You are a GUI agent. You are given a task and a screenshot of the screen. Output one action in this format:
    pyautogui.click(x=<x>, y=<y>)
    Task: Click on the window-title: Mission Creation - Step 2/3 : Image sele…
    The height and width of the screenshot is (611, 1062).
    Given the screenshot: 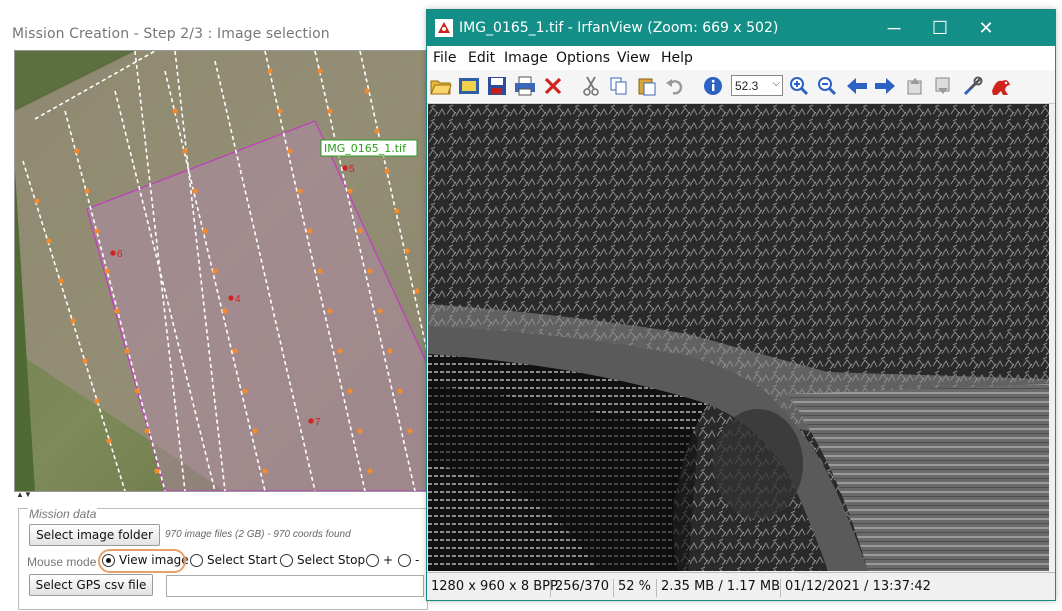 What is the action you would take?
    pyautogui.click(x=171, y=34)
    